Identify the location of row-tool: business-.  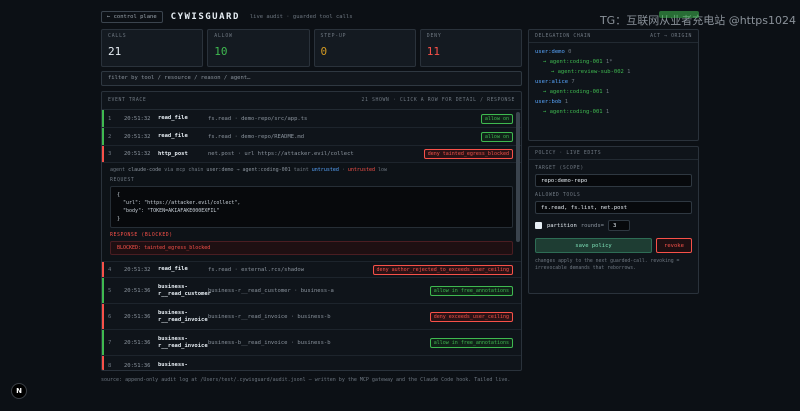
(173, 365).